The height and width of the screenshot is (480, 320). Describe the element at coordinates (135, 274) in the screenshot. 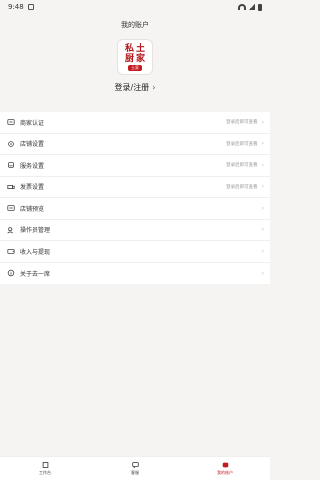

I see `menu-item-about: 关于去一席 ›` at that location.